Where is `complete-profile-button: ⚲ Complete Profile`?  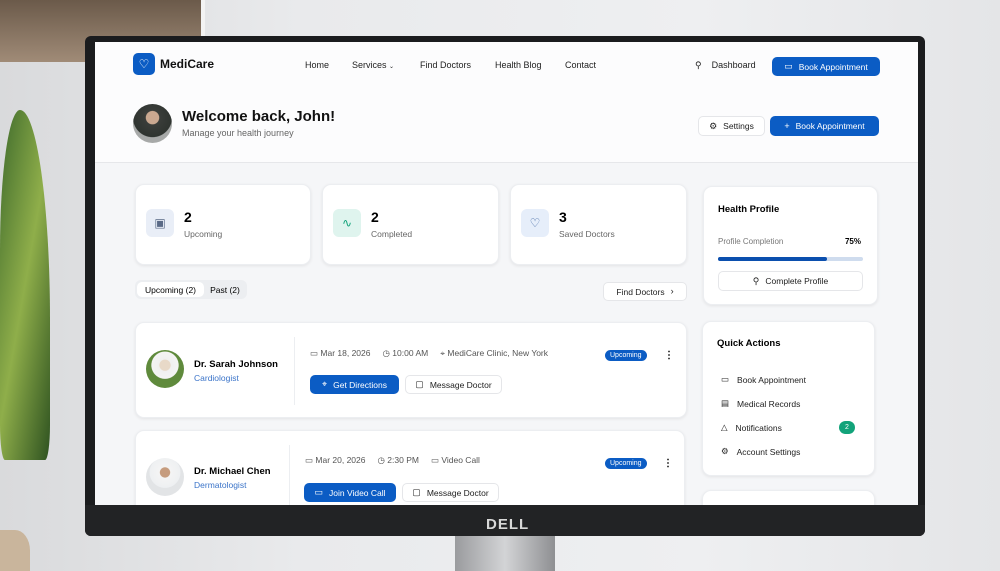 complete-profile-button: ⚲ Complete Profile is located at coordinates (790, 281).